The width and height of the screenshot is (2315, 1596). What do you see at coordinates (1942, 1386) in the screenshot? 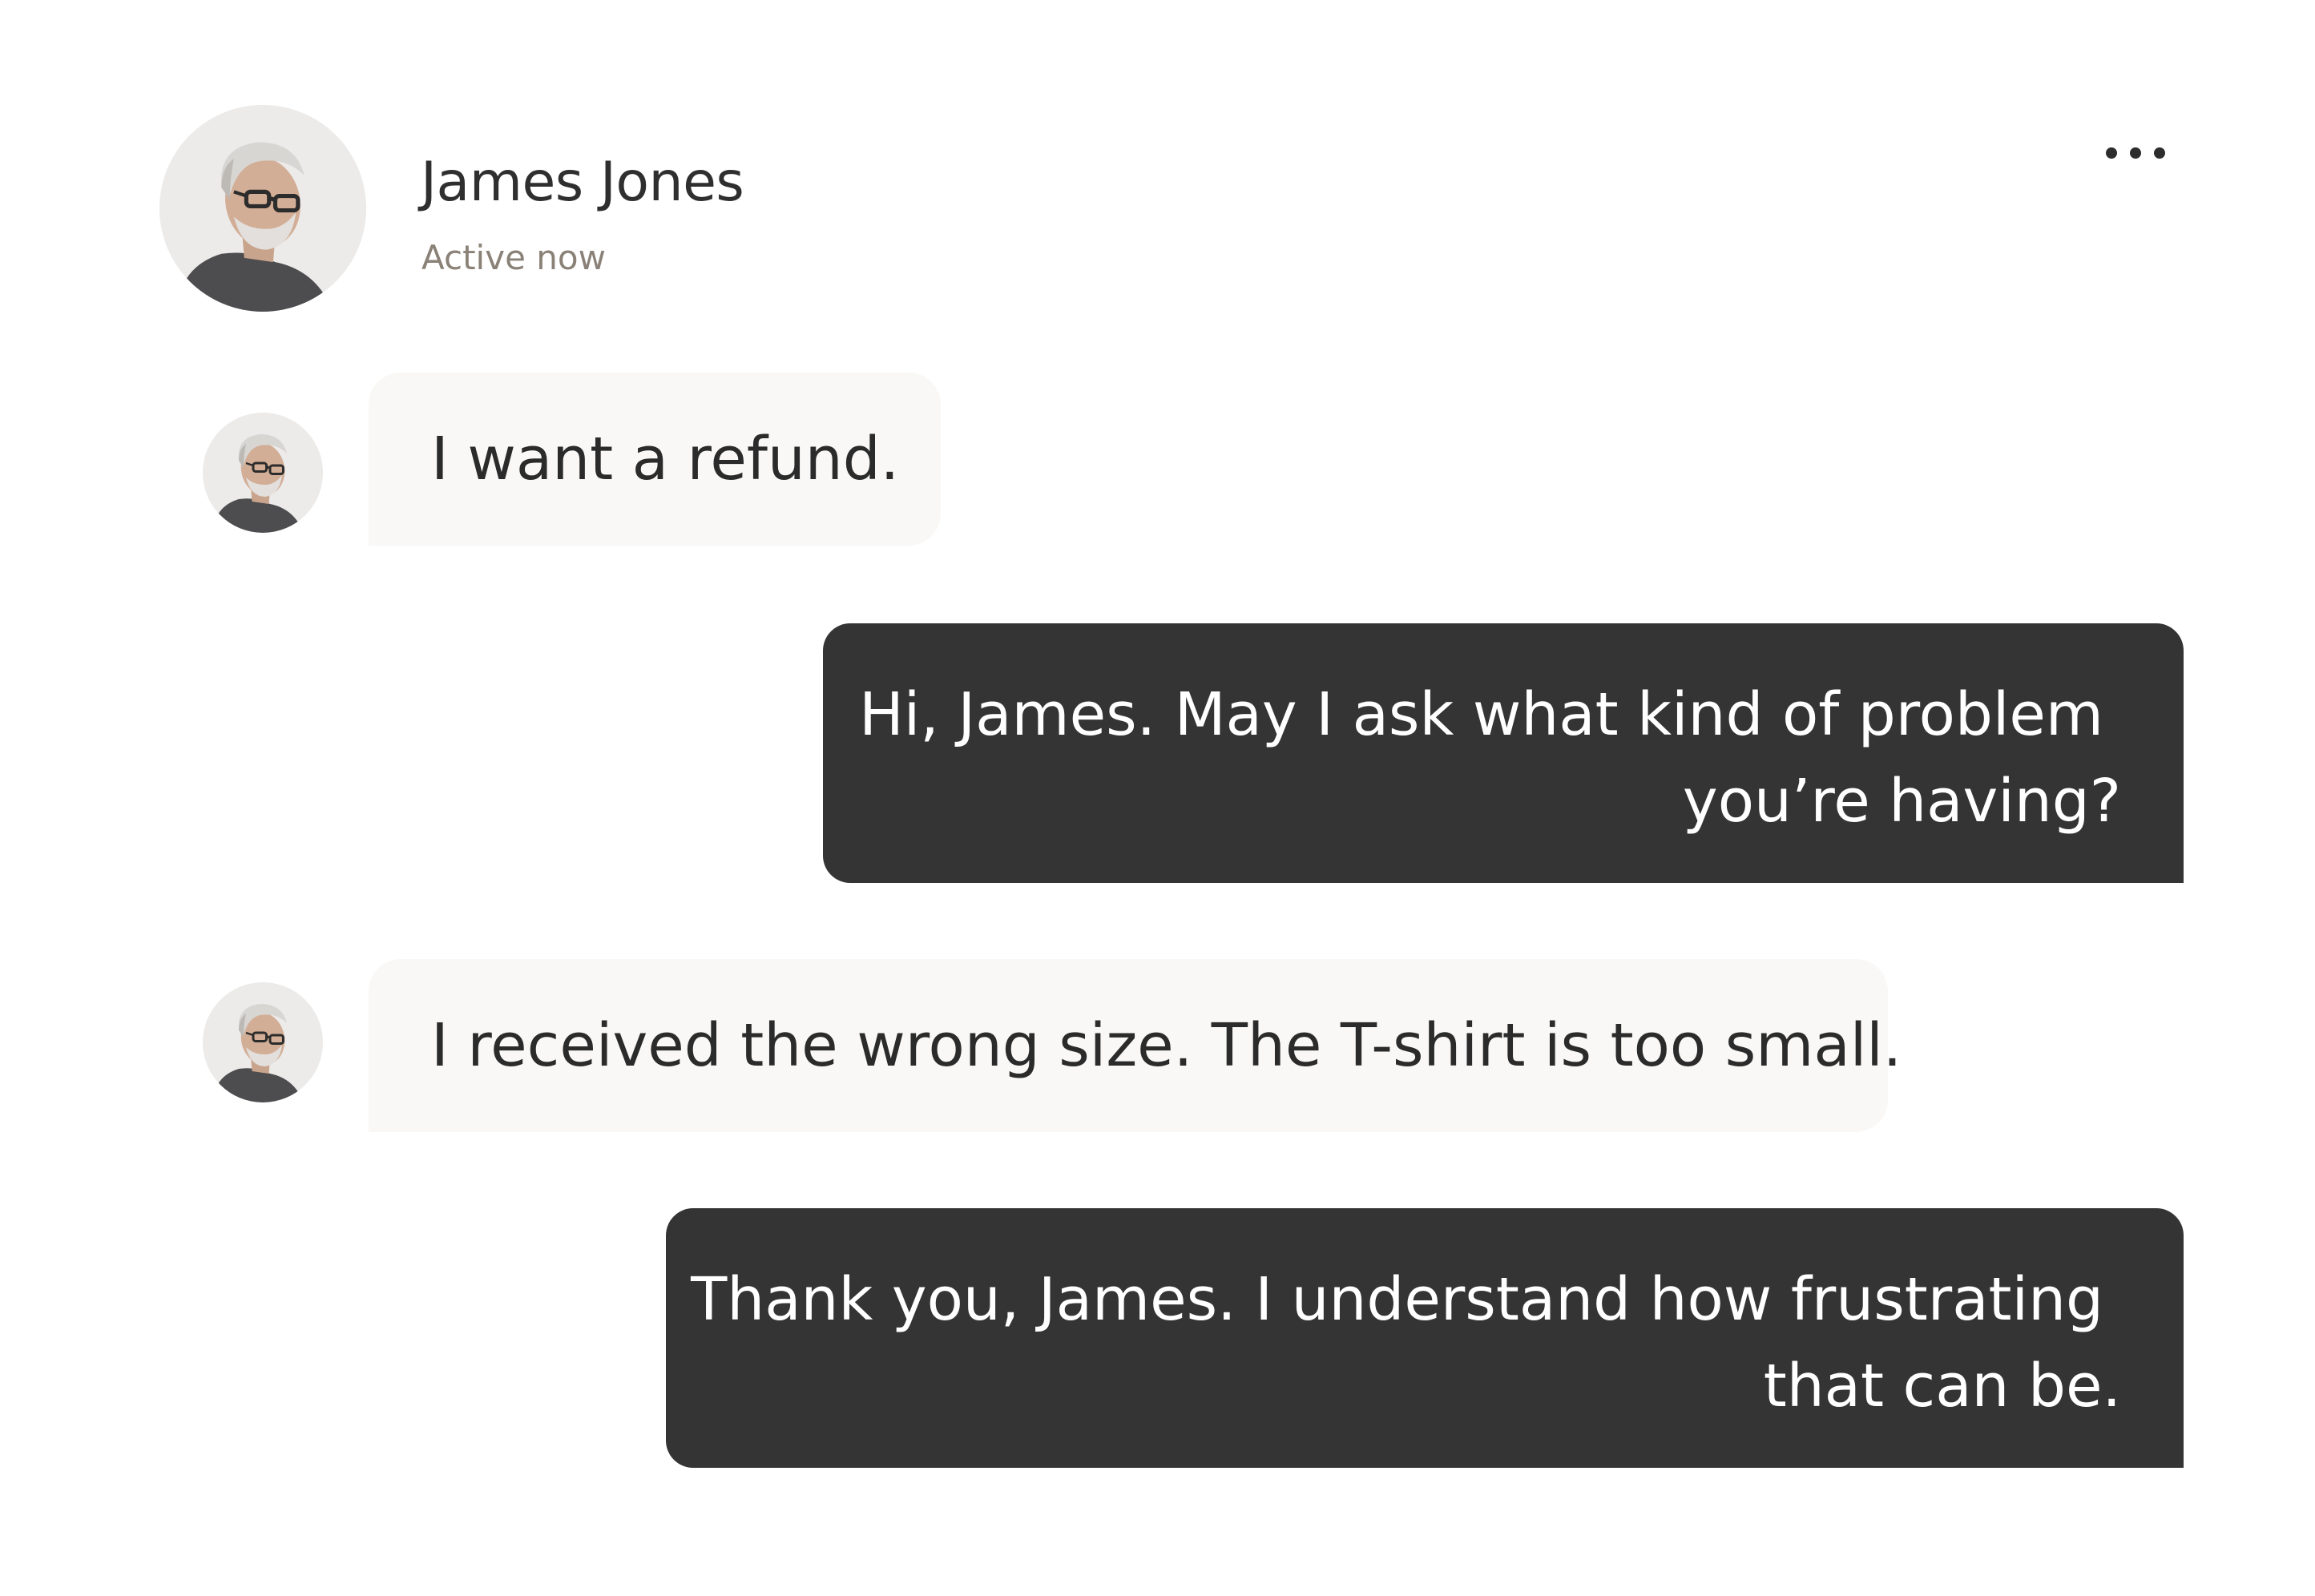
I see `message-text: that can be.` at bounding box center [1942, 1386].